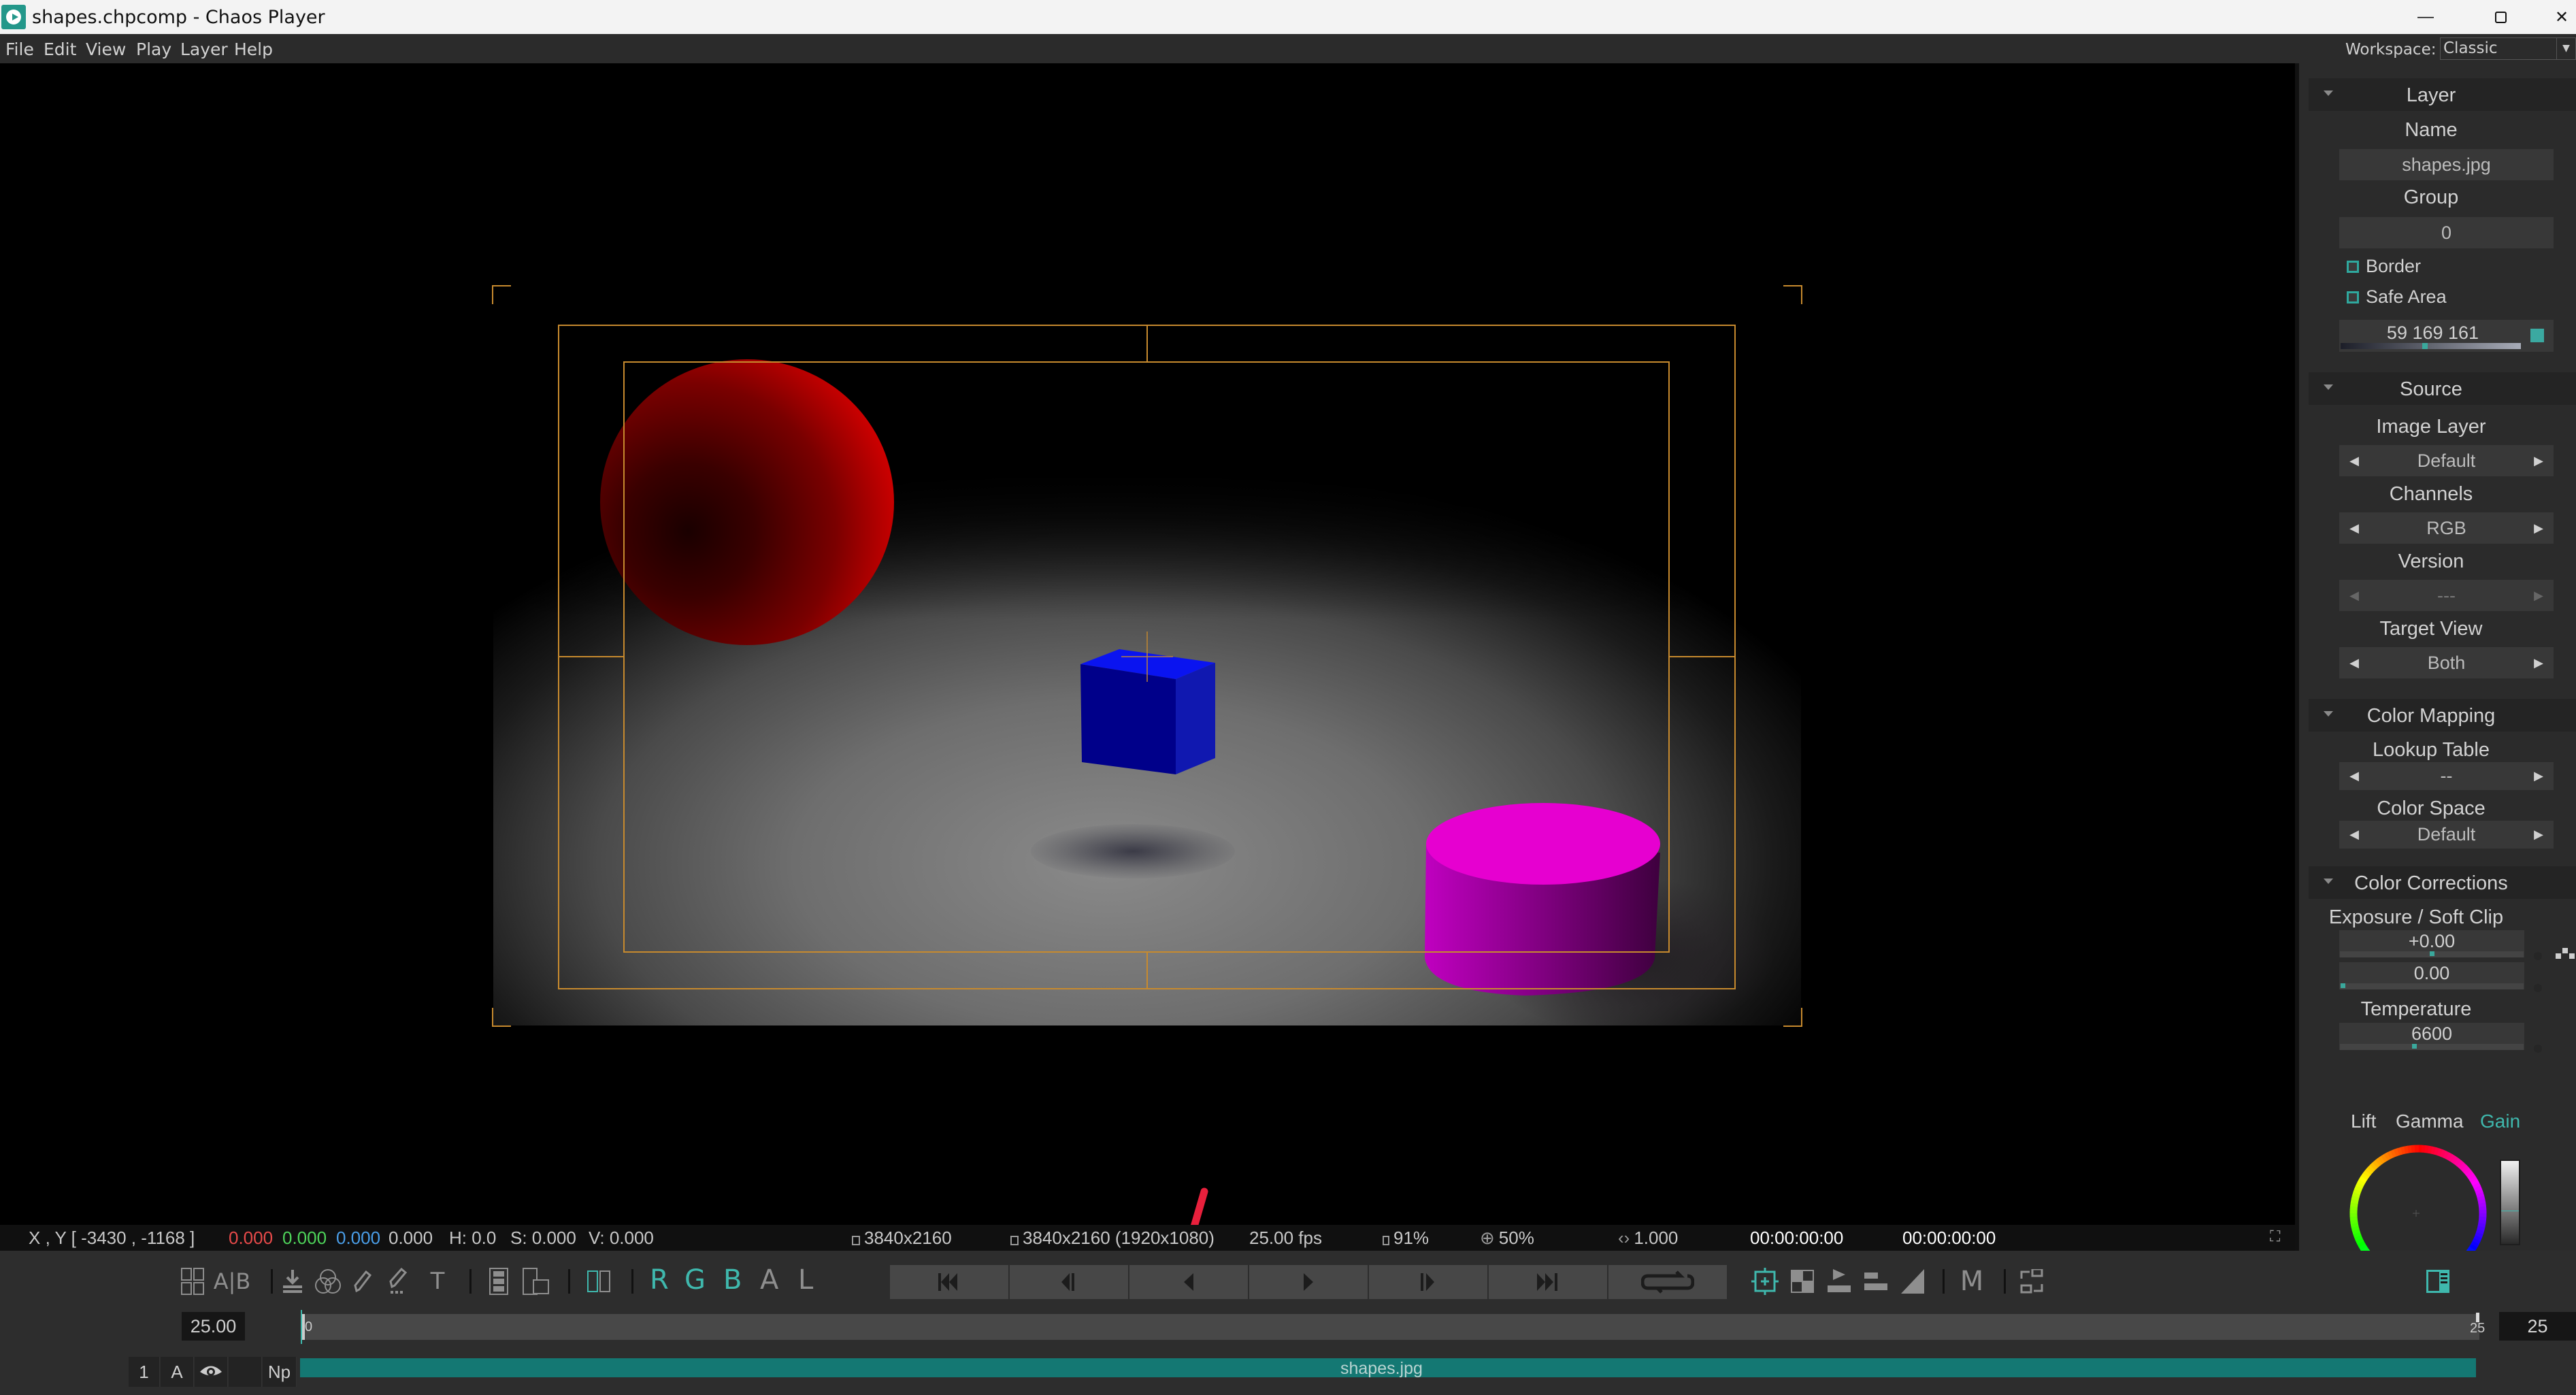 The height and width of the screenshot is (1395, 2576). Describe the element at coordinates (2447, 336) in the screenshot. I see `color-picker-field: 59 169 161` at that location.